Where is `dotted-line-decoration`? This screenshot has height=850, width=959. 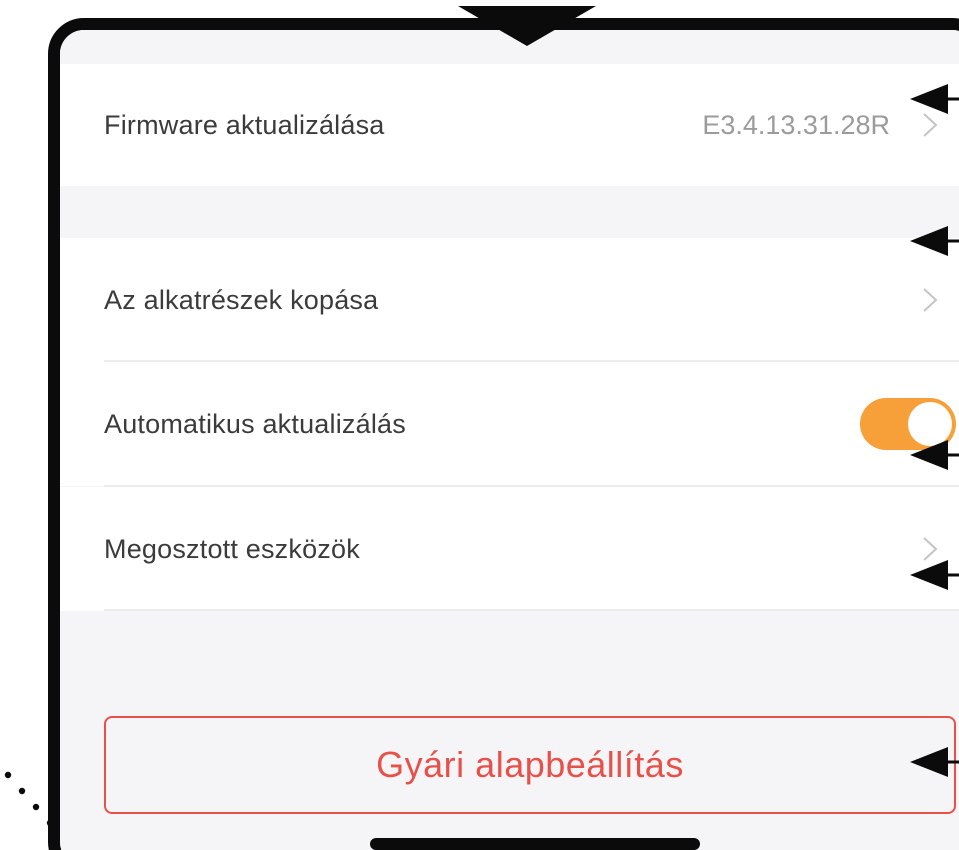 dotted-line-decoration is located at coordinates (29, 799).